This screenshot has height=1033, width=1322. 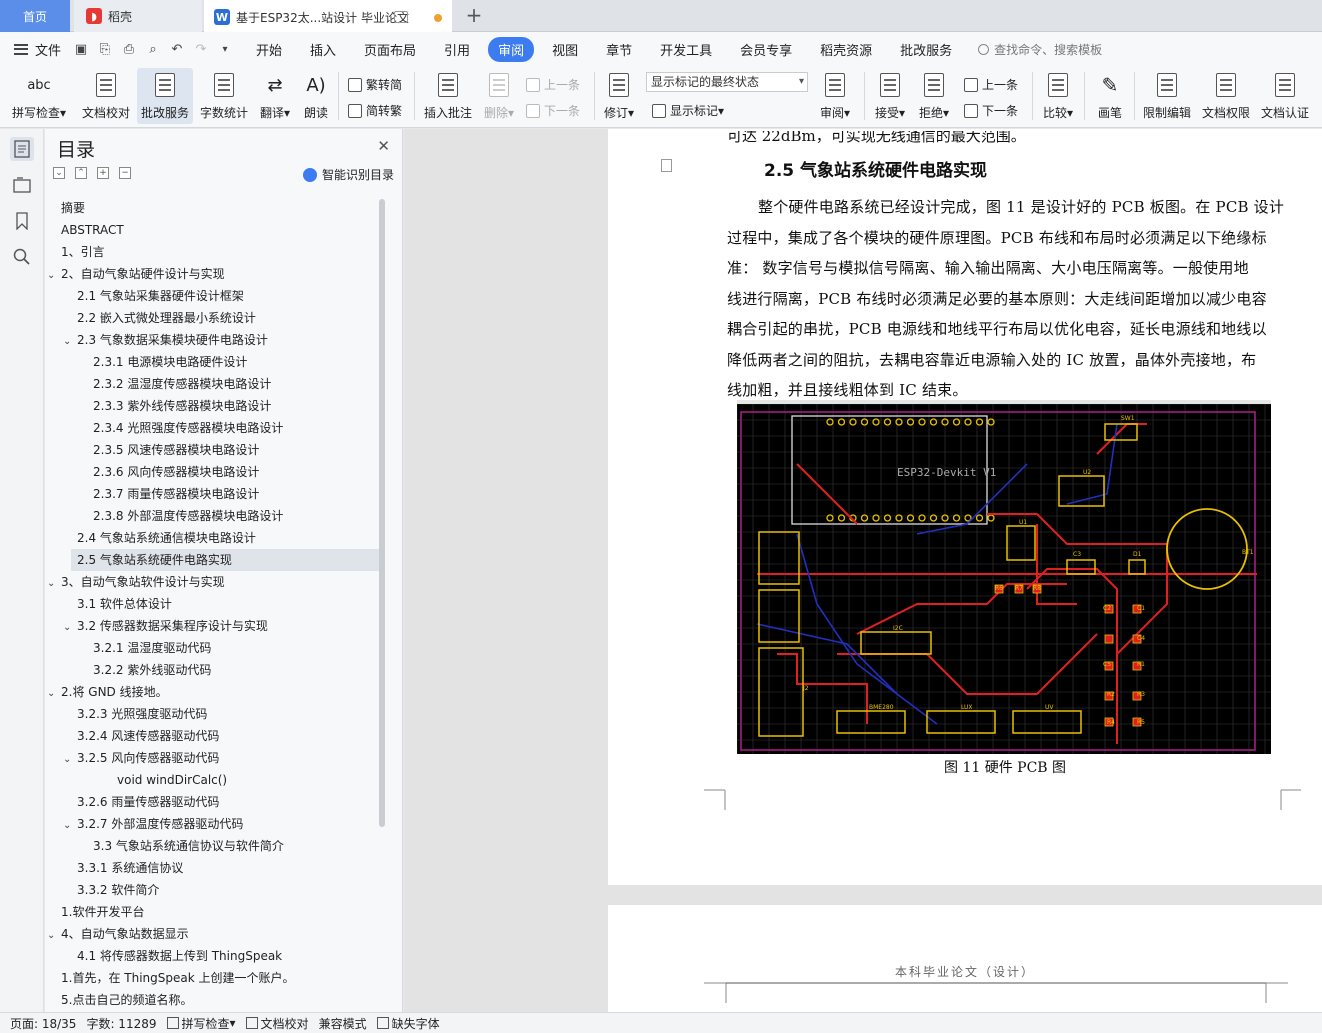 What do you see at coordinates (92, 230) in the screenshot?
I see `toc-item: ABSTRACT` at bounding box center [92, 230].